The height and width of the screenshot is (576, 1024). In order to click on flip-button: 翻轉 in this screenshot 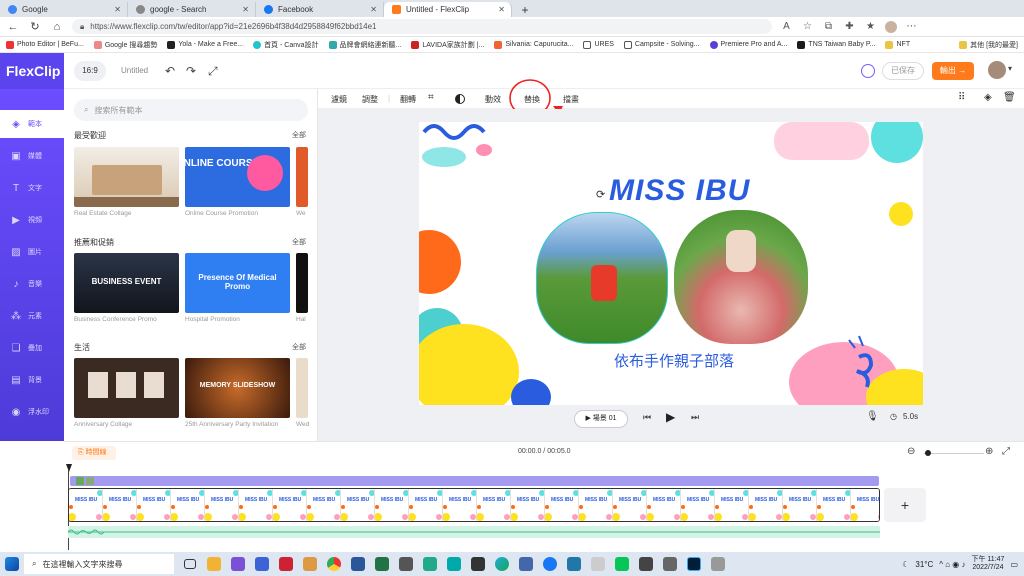, I will do `click(408, 99)`.